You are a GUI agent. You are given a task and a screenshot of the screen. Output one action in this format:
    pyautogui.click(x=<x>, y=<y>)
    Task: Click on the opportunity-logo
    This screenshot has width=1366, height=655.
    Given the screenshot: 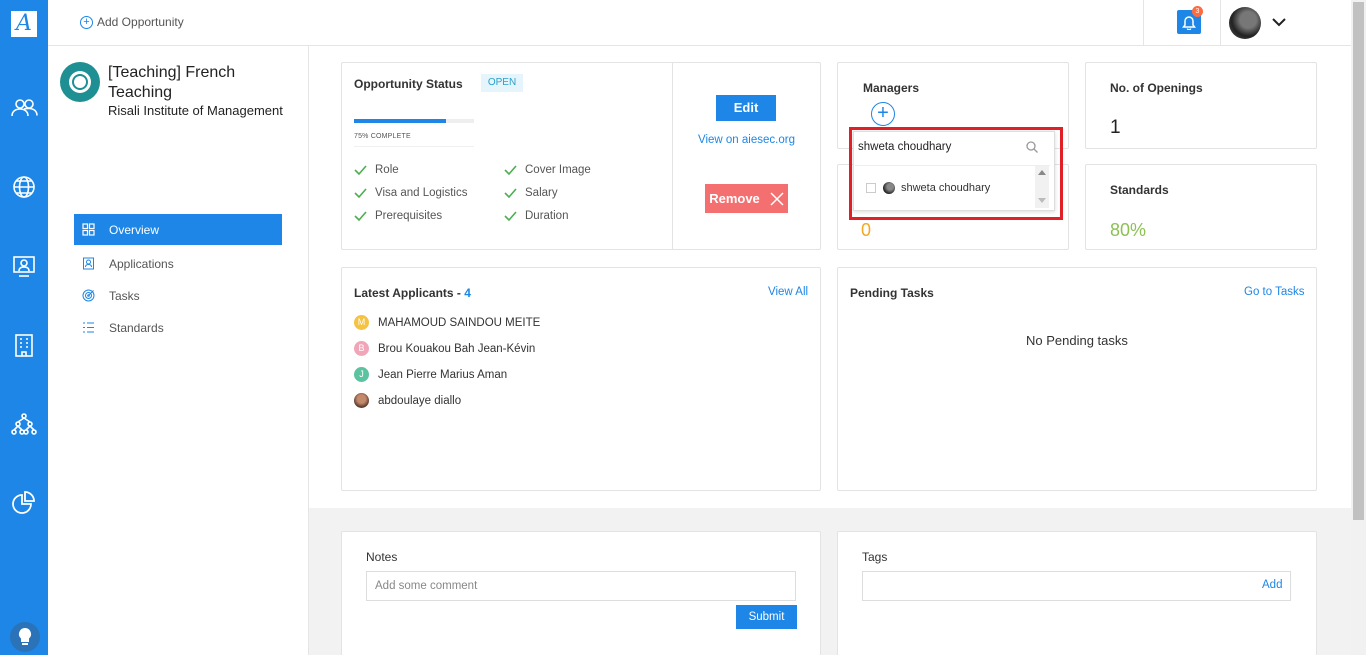 What is the action you would take?
    pyautogui.click(x=80, y=82)
    